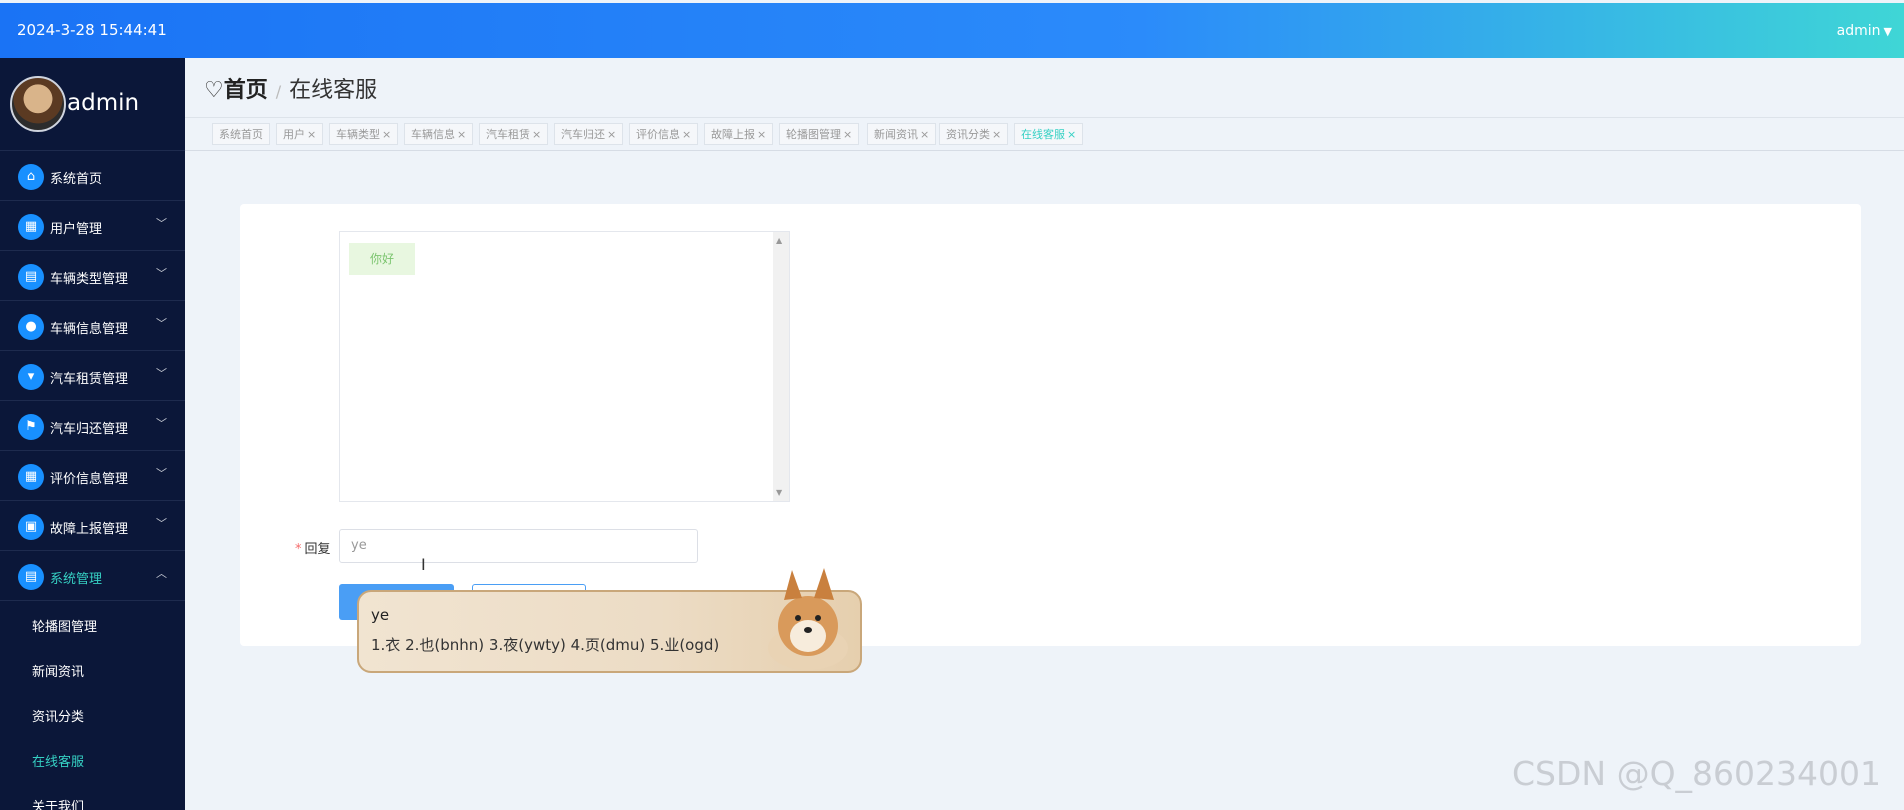 Image resolution: width=1904 pixels, height=810 pixels. I want to click on sidebar-subitem-label: 新闻资讯, so click(58, 672).